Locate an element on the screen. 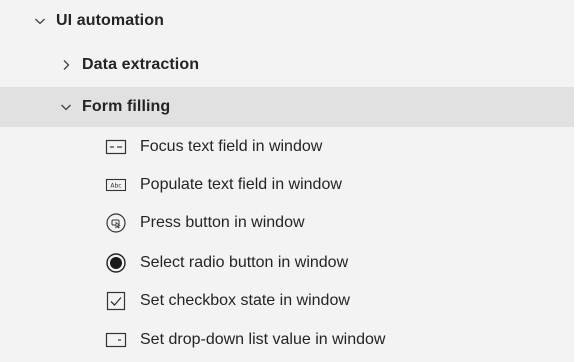  action-label: Set checkbox state in window is located at coordinates (245, 300).